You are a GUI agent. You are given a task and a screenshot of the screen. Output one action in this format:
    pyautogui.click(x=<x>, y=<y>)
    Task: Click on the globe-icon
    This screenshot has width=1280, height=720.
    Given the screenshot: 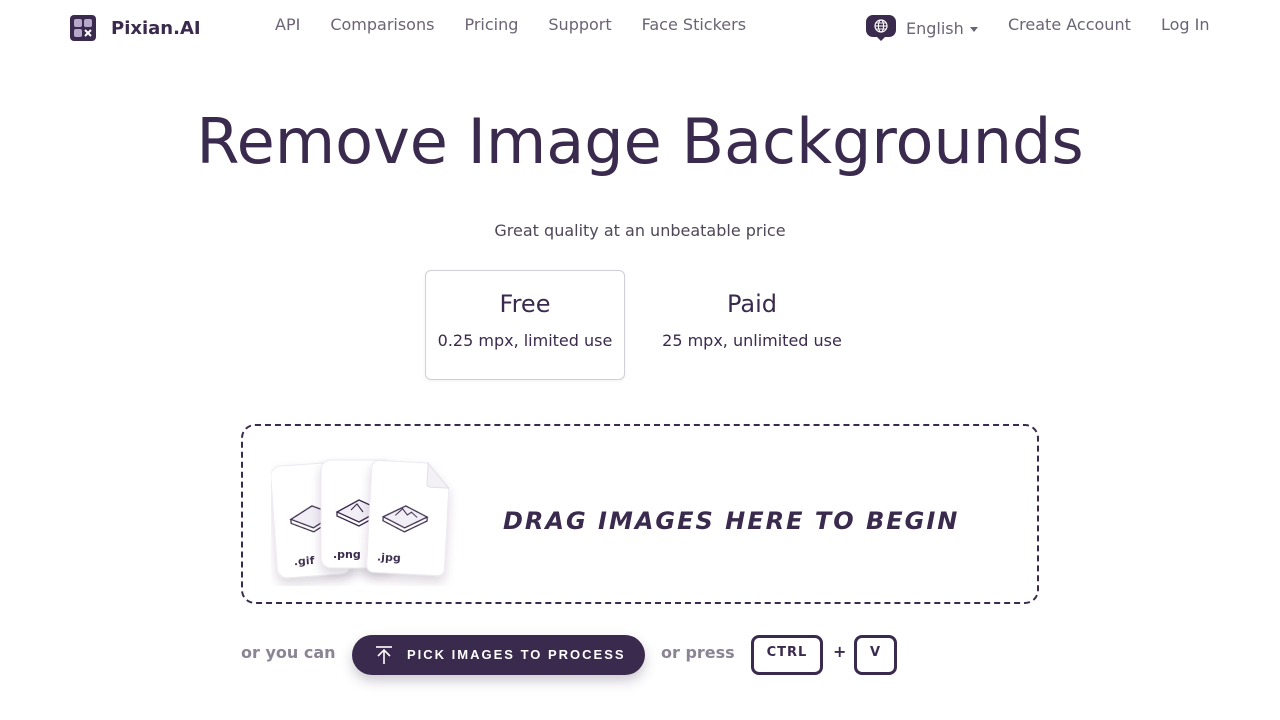 What is the action you would take?
    pyautogui.click(x=881, y=28)
    